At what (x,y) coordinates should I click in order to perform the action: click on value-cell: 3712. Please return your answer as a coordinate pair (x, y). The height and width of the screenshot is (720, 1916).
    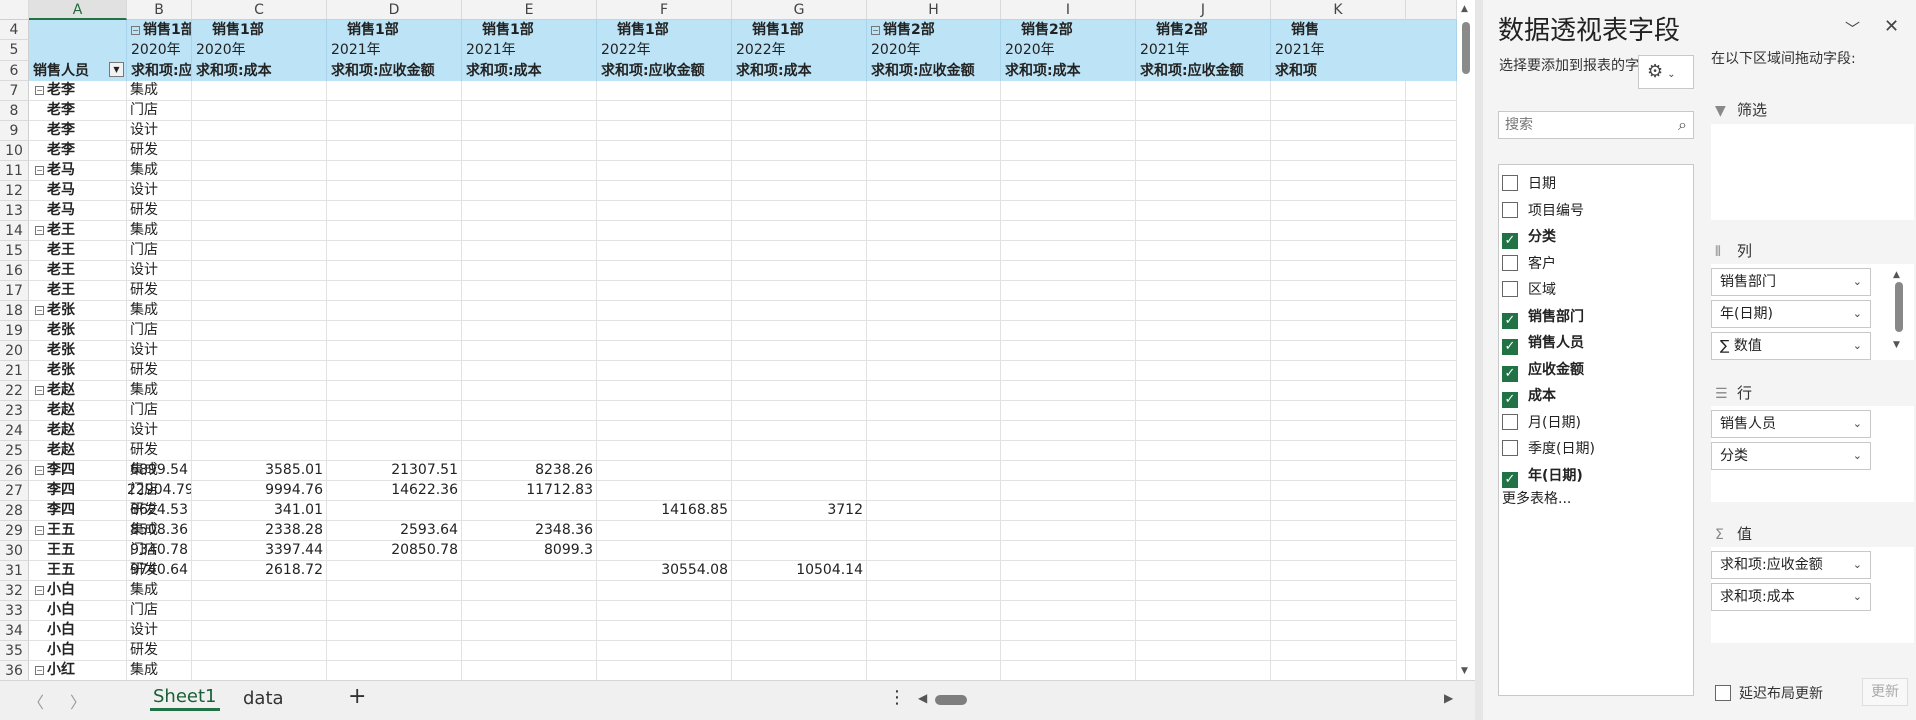
    Looking at the image, I should click on (799, 511).